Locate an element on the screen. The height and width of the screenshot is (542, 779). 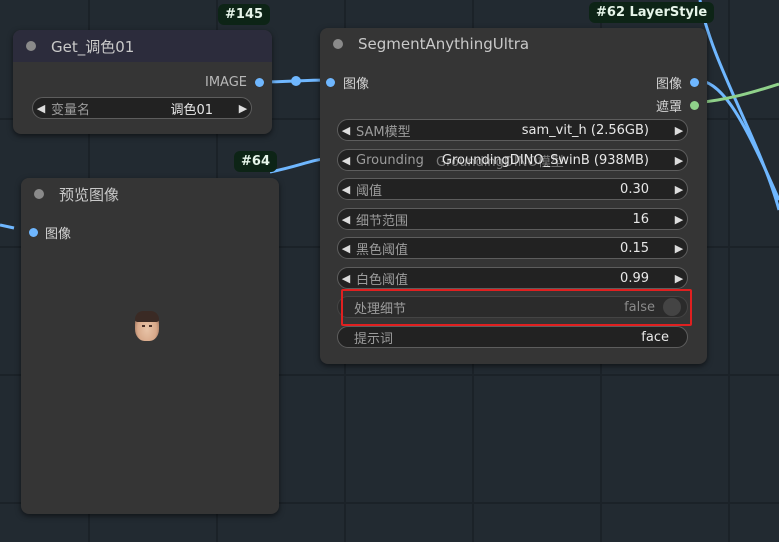
node-title: 预览图像 is located at coordinates (89, 194).